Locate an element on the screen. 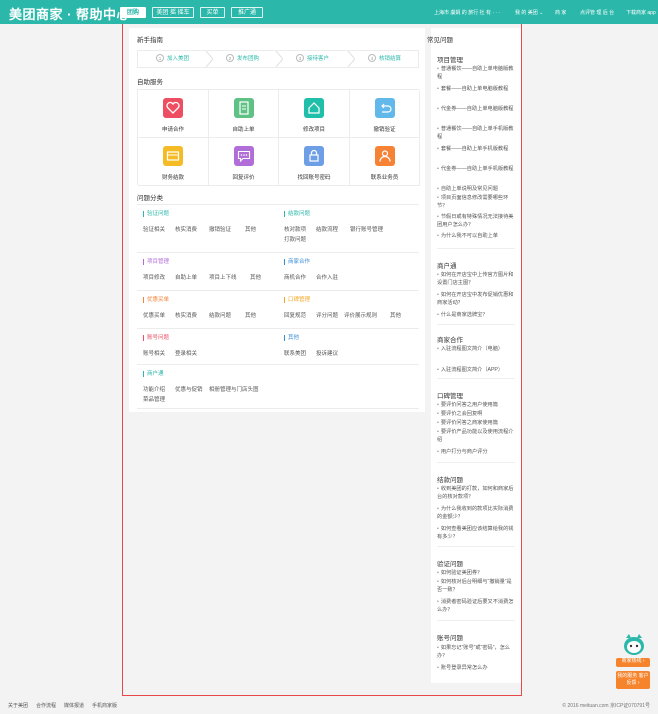  category-link: 优惠买单 is located at coordinates (154, 315).